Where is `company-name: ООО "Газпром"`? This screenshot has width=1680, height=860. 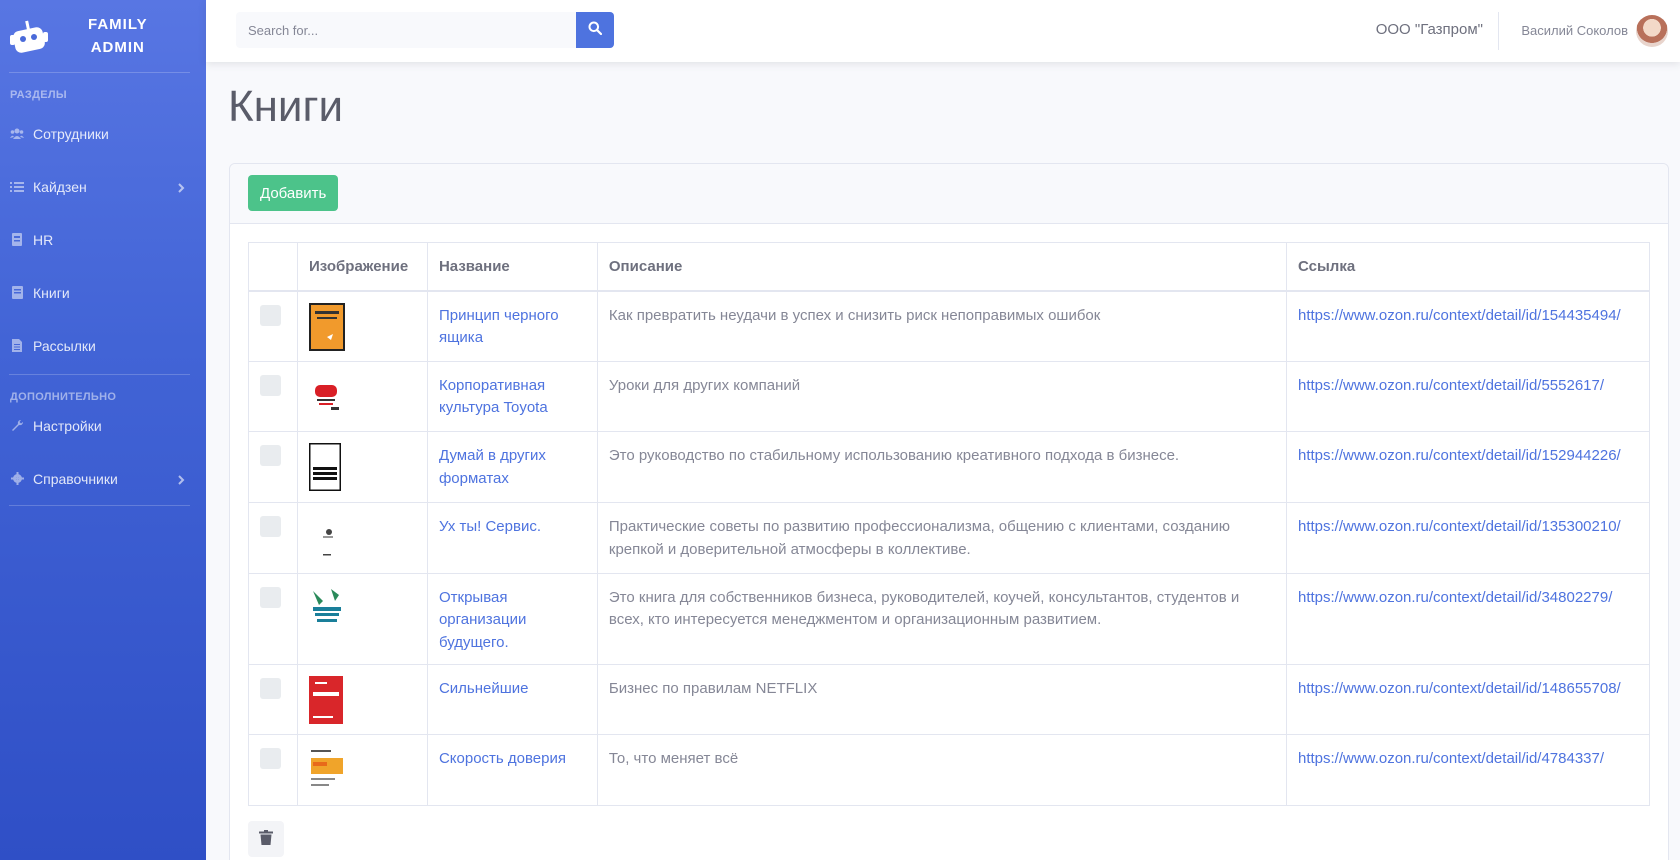 company-name: ООО "Газпром" is located at coordinates (1429, 29).